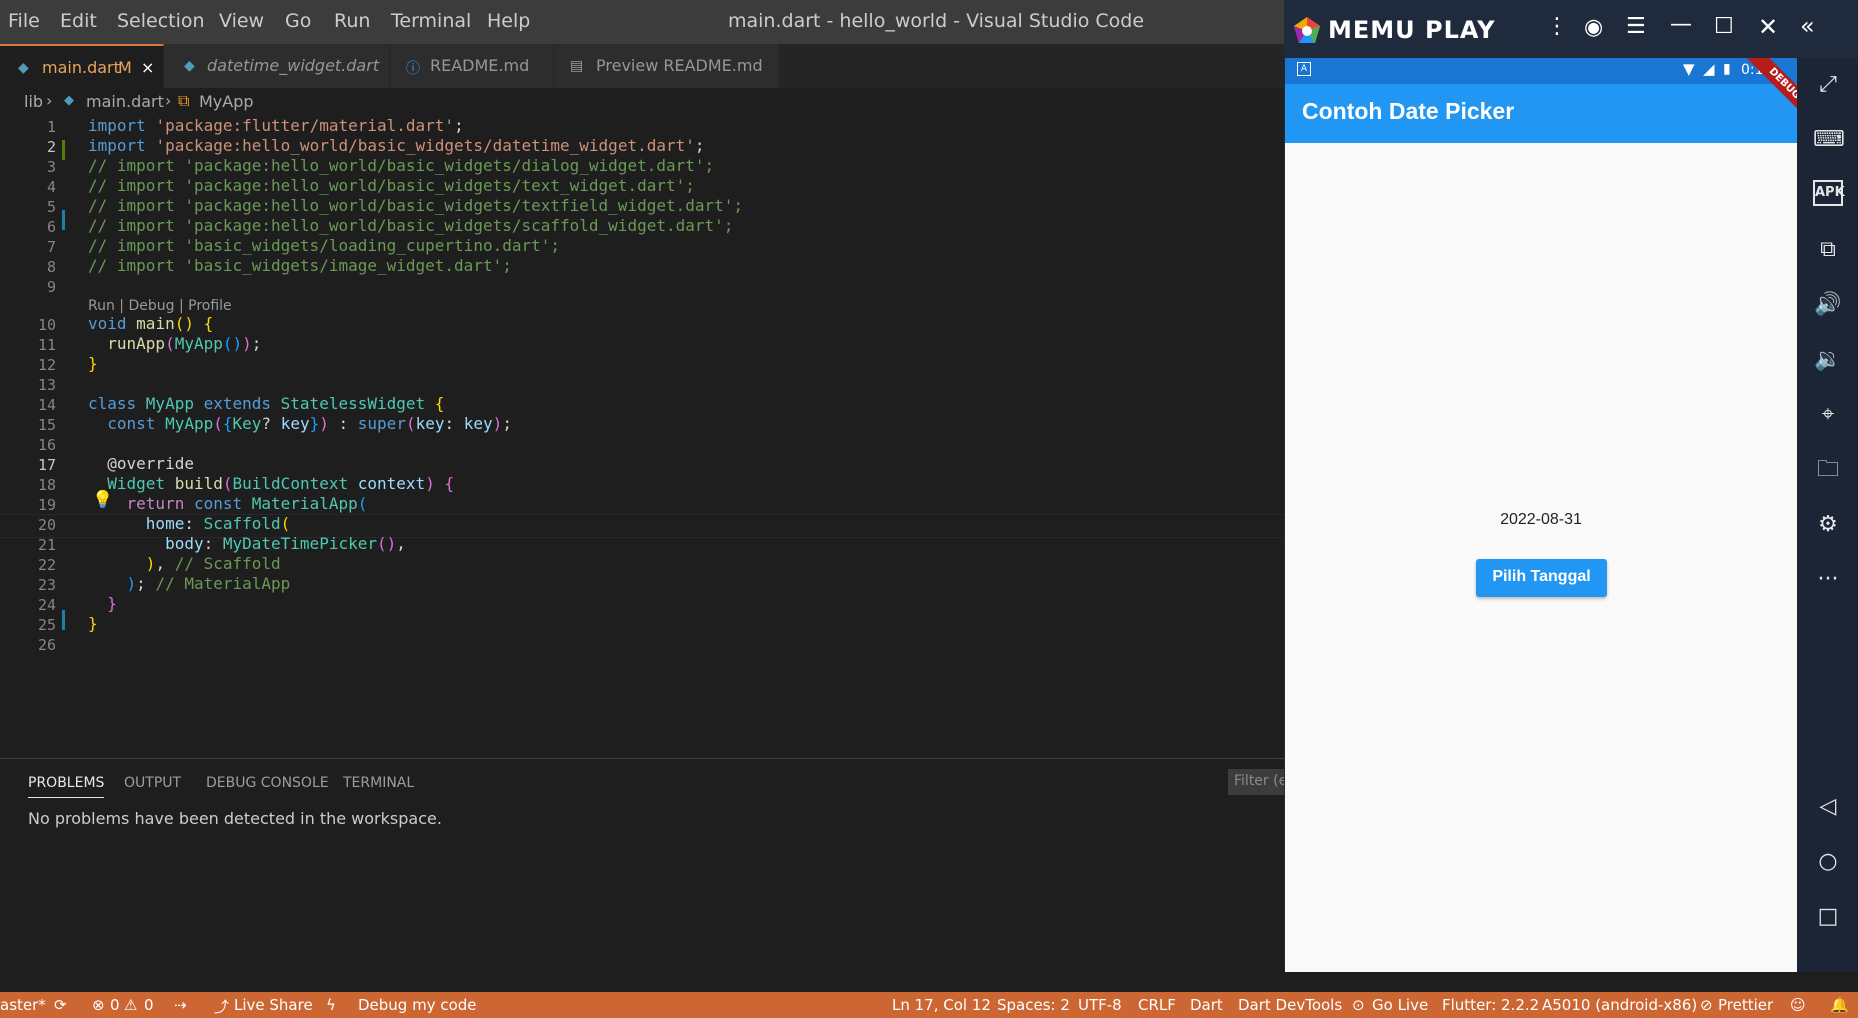  What do you see at coordinates (298, 21) in the screenshot?
I see `menu-go: Go` at bounding box center [298, 21].